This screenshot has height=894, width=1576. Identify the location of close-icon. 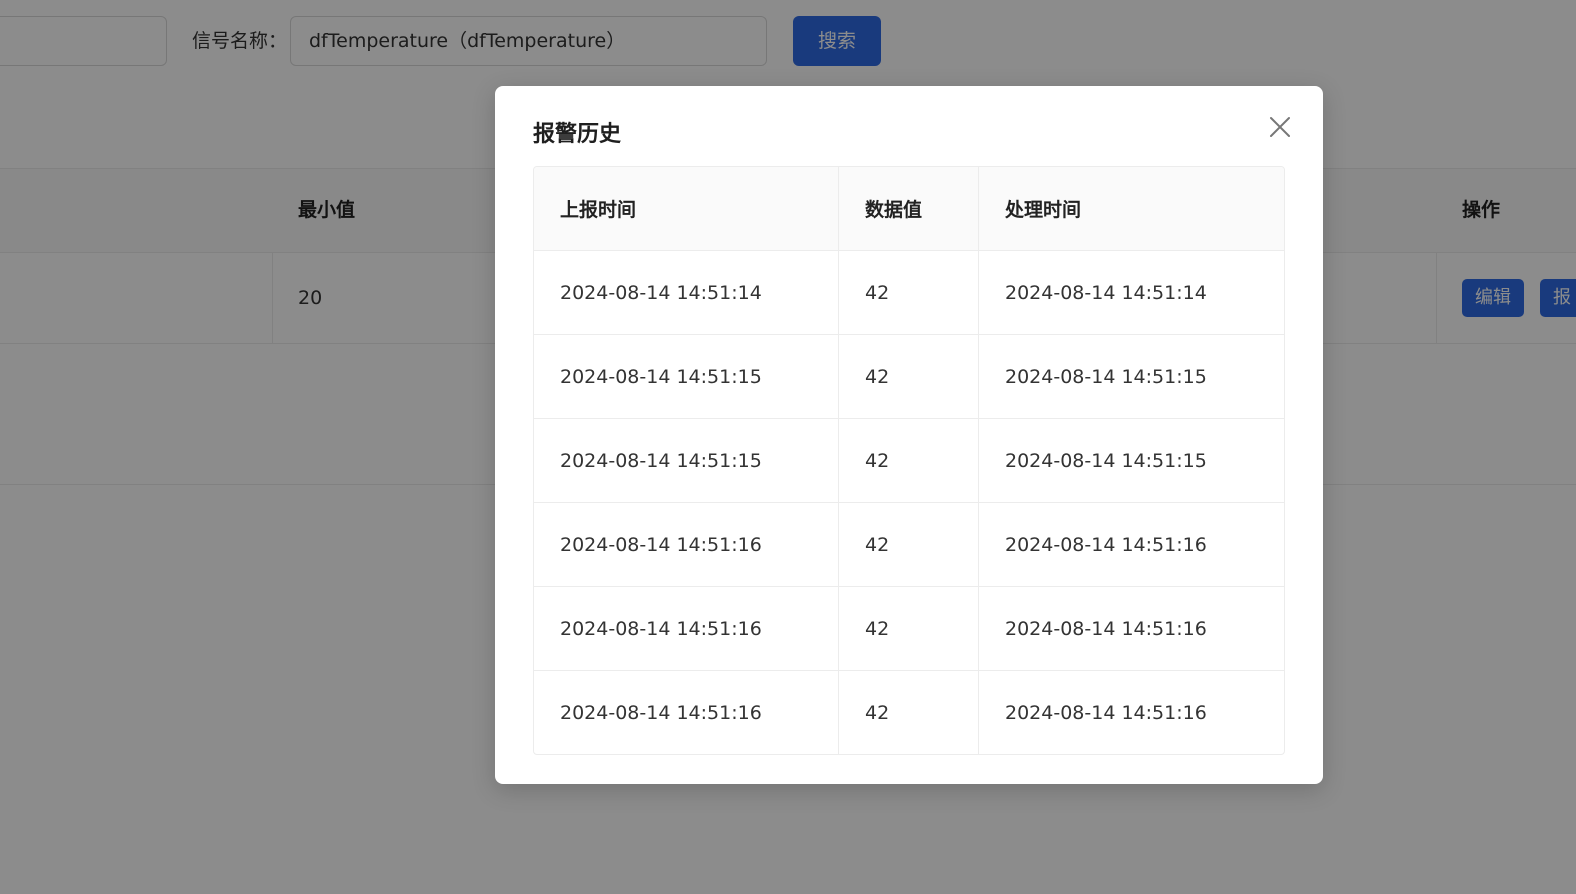
(1280, 127).